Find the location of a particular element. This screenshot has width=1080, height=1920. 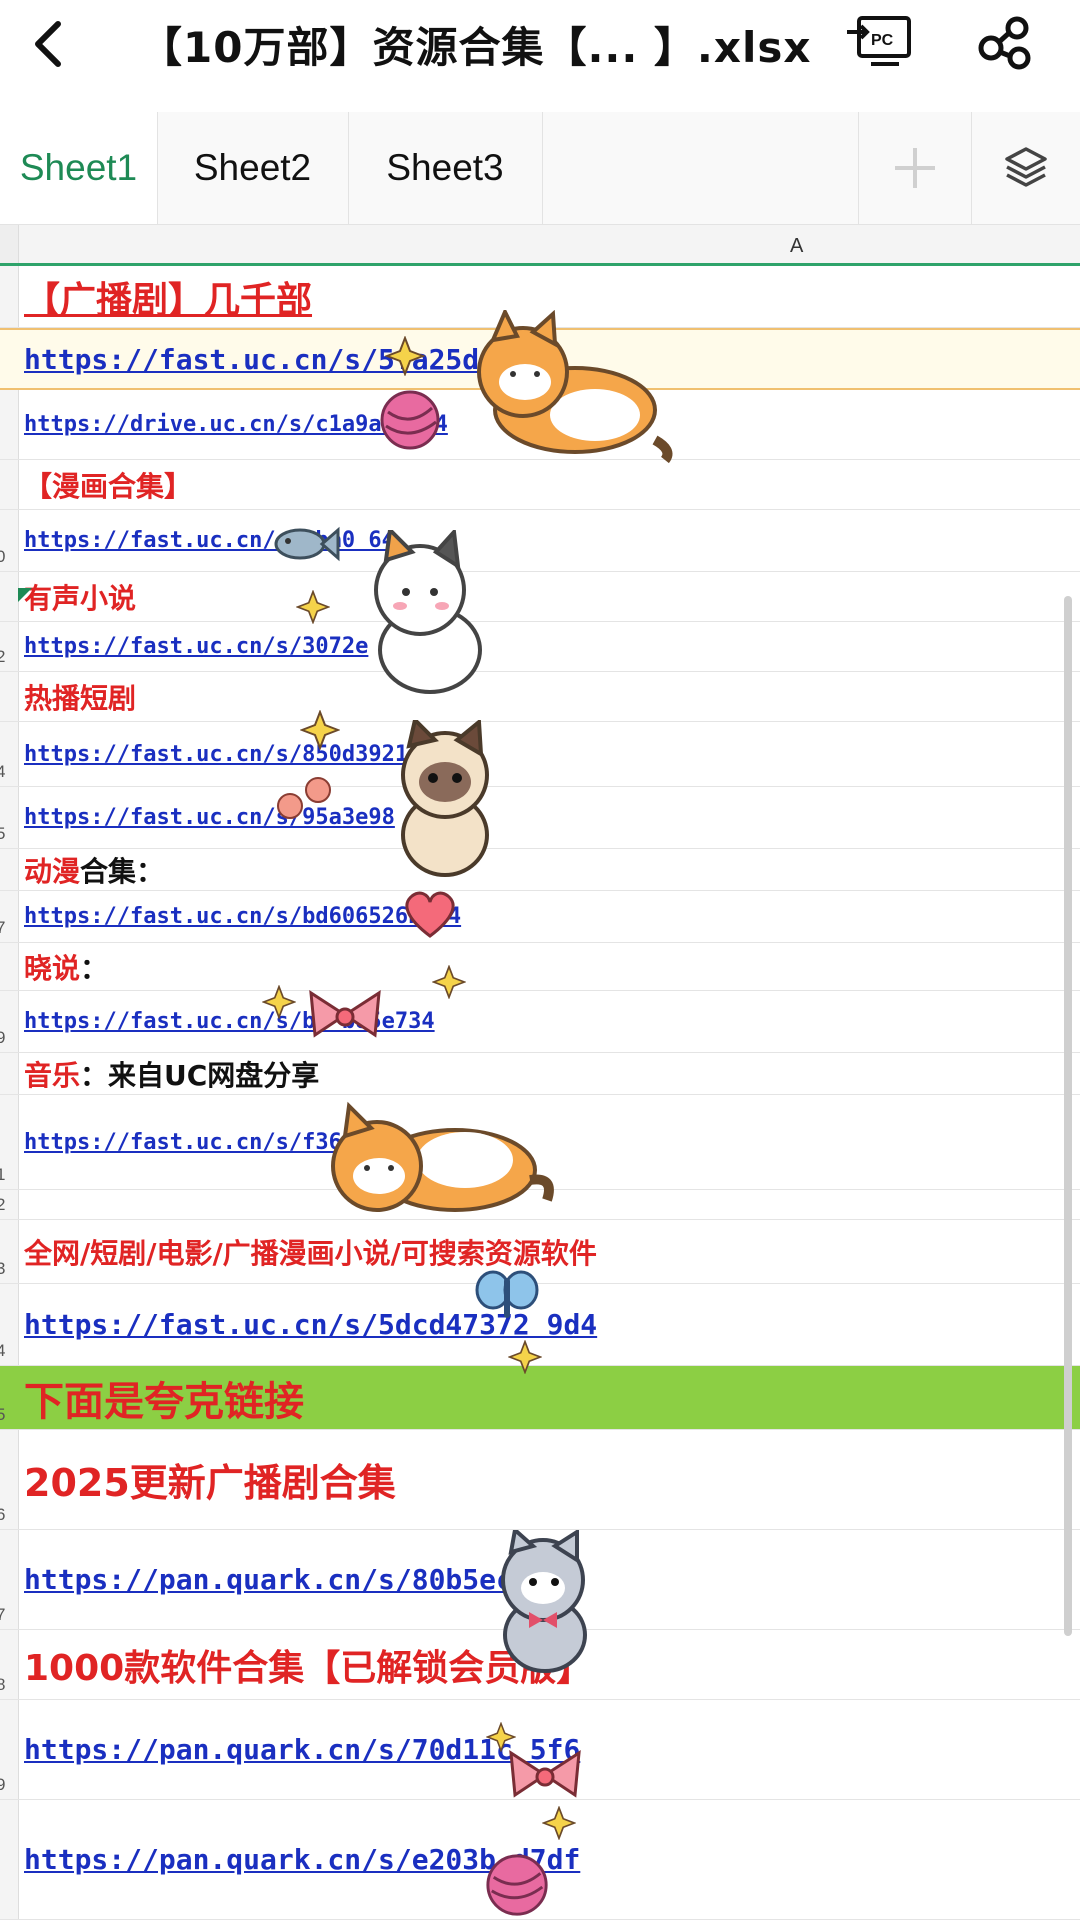

chevron-left-icon is located at coordinates (48, 44).